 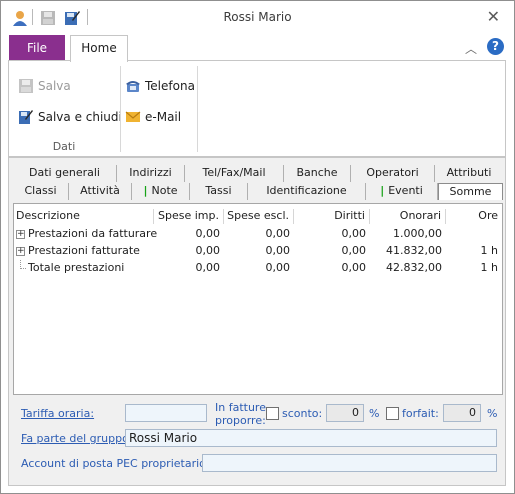 I want to click on tree-connector, so click(x=23, y=268).